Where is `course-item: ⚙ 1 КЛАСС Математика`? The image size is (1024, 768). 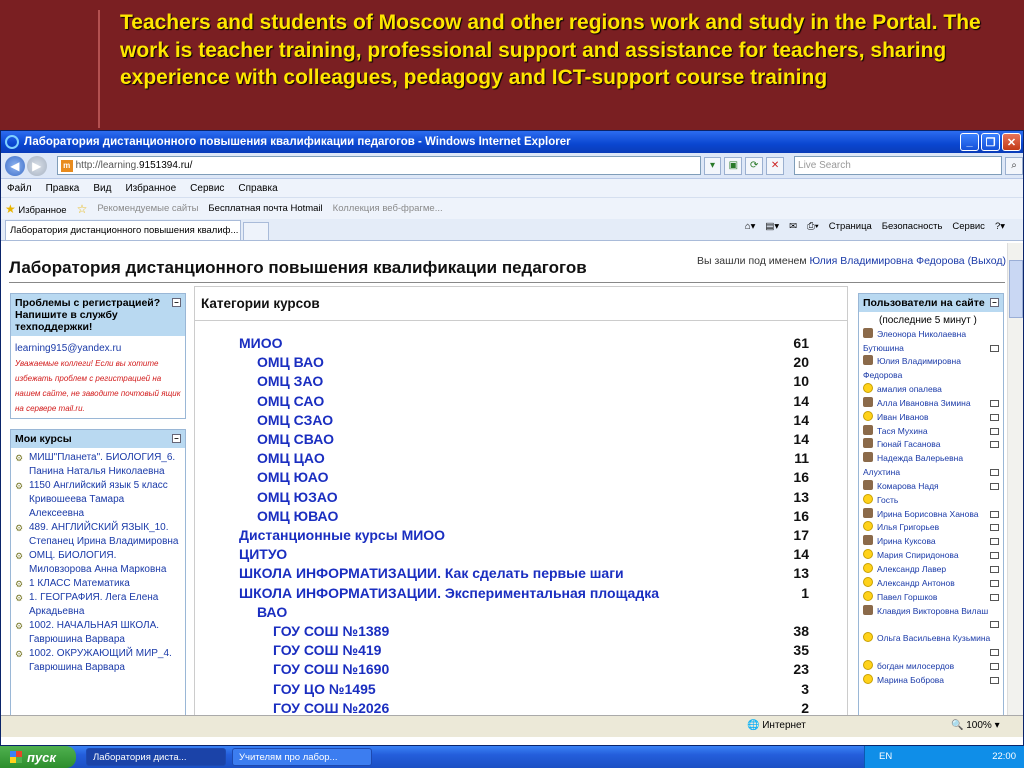
course-item: ⚙ 1 КЛАСС Математика is located at coordinates (98, 584).